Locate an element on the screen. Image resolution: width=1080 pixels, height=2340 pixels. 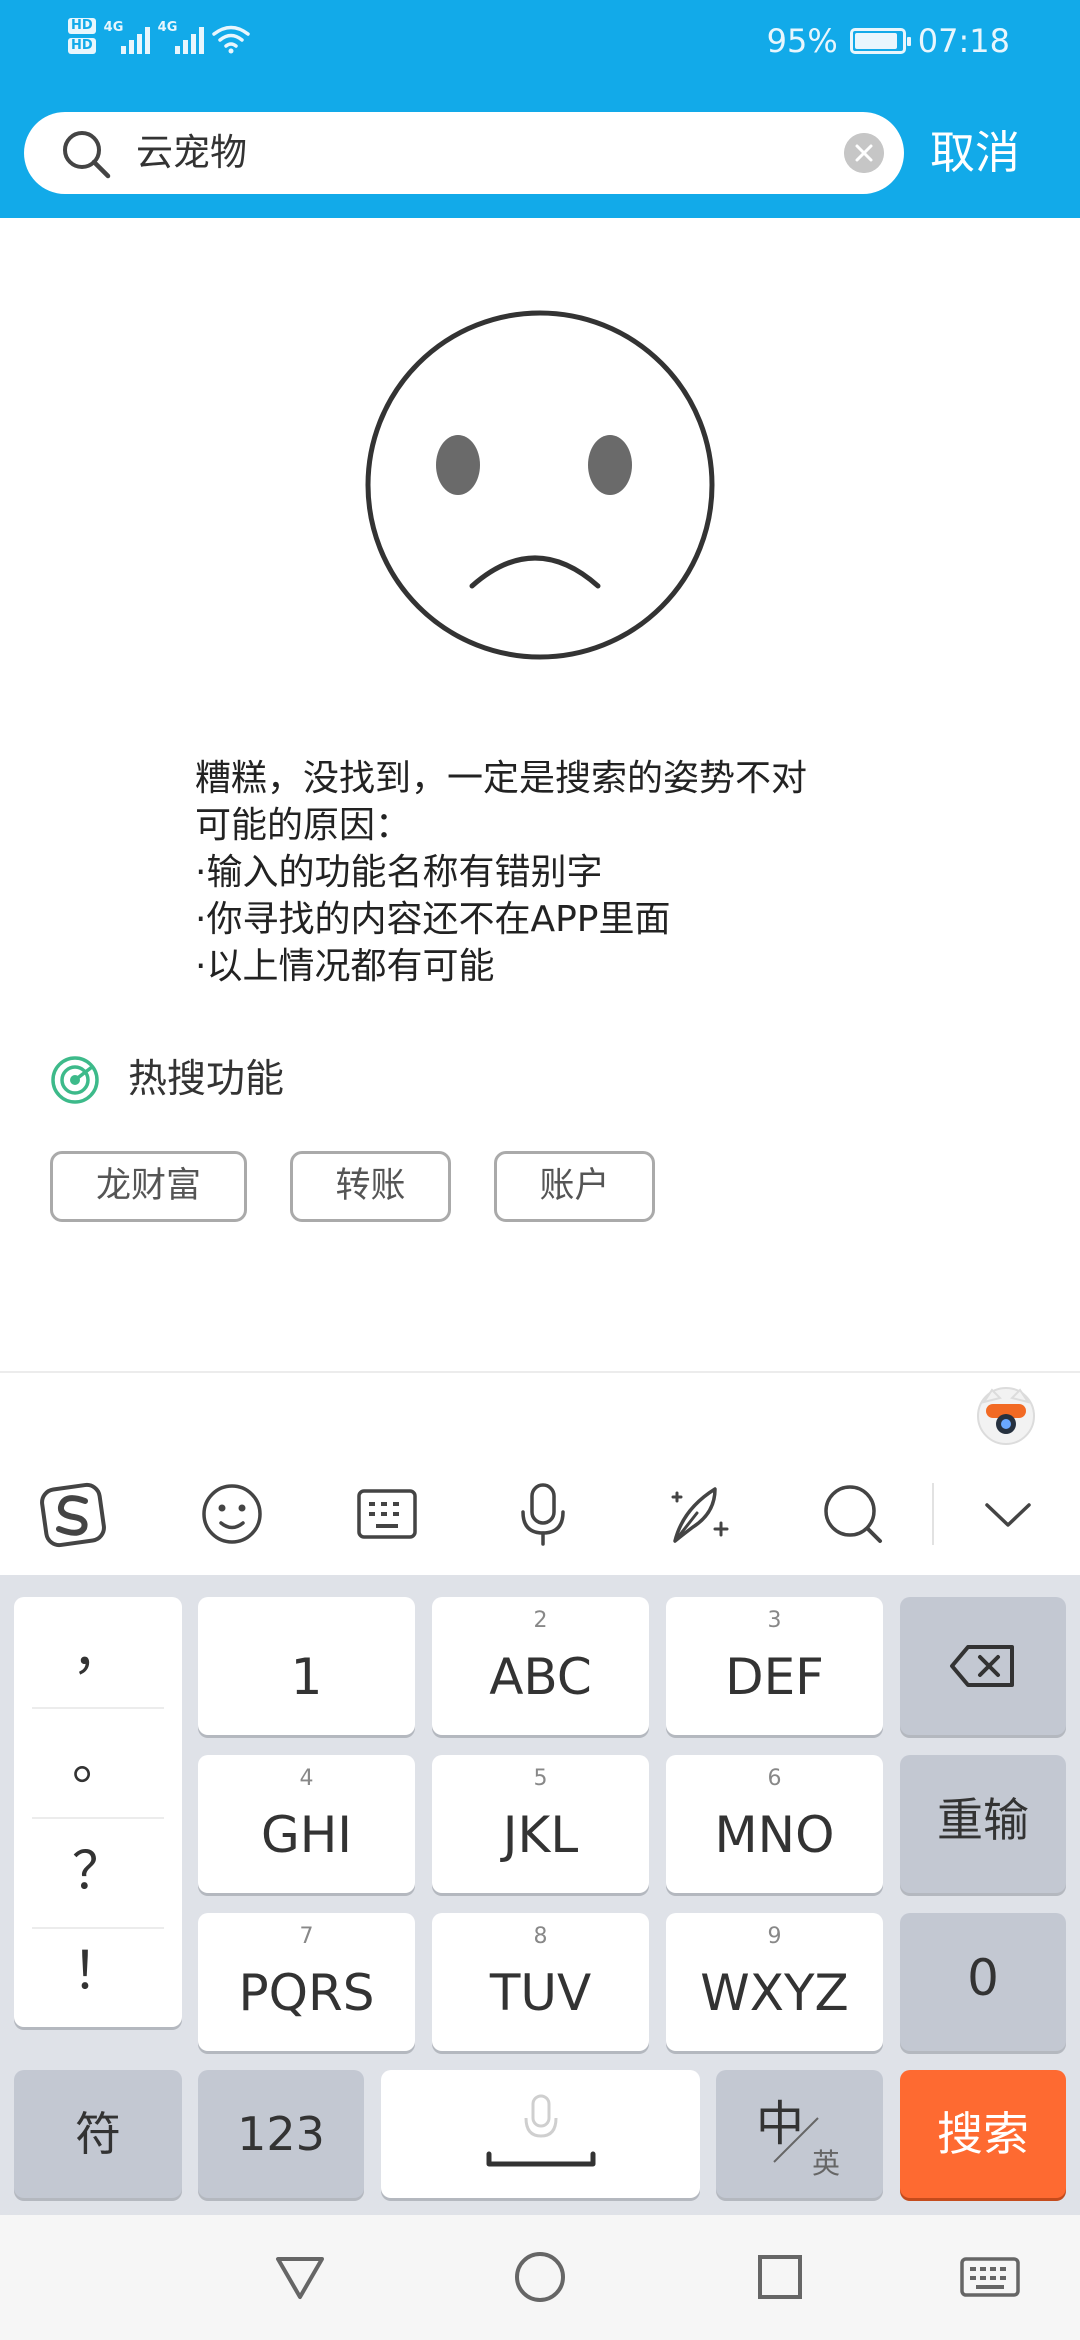
sad-face-icon is located at coordinates (540, 485).